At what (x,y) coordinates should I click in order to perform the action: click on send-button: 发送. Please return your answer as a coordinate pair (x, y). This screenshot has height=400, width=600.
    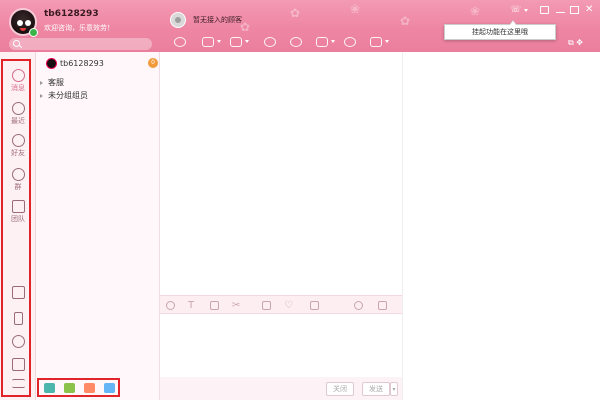
    Looking at the image, I should click on (376, 389).